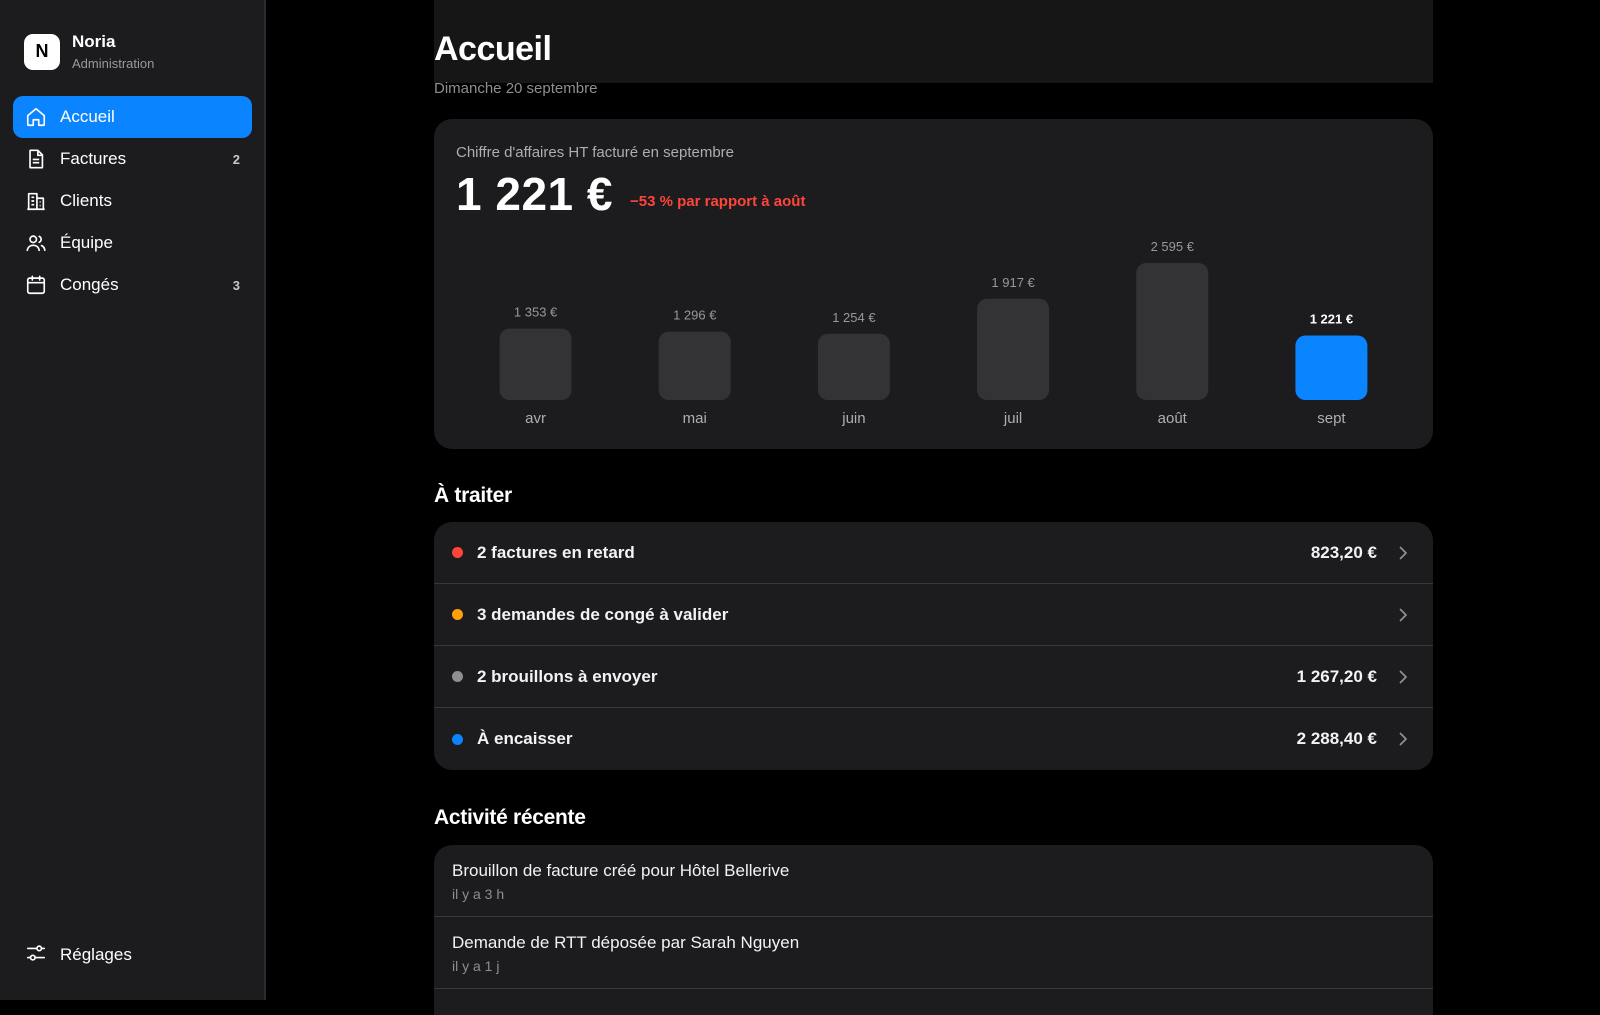 The height and width of the screenshot is (1015, 1600). Describe the element at coordinates (89, 284) in the screenshot. I see `sidebar-item-label: Congés` at that location.